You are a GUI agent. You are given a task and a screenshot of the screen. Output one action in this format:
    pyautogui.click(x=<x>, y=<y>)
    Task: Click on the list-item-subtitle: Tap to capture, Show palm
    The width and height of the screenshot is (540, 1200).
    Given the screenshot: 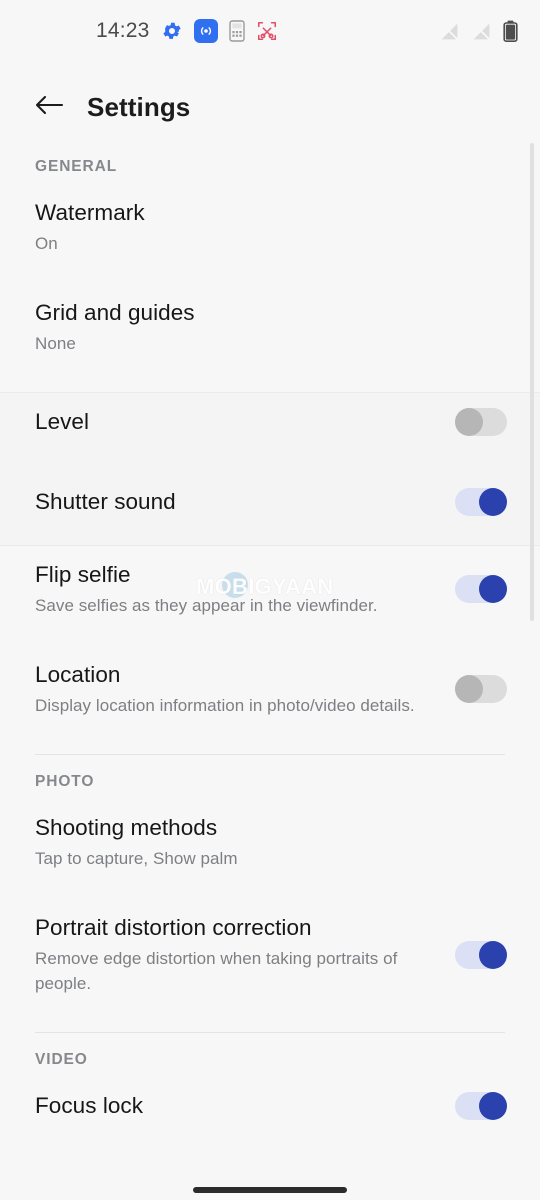 What is the action you would take?
    pyautogui.click(x=136, y=858)
    